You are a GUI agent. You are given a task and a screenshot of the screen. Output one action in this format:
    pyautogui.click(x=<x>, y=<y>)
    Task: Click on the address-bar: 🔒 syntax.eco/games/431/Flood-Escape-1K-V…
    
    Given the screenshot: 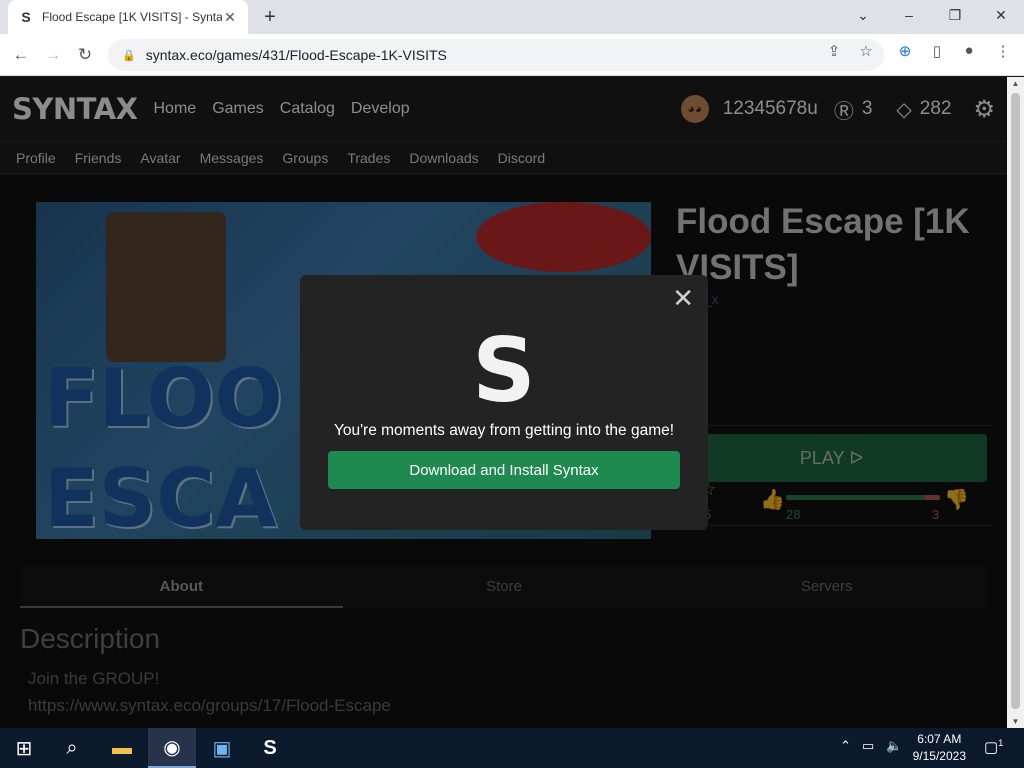 What is the action you would take?
    pyautogui.click(x=496, y=55)
    